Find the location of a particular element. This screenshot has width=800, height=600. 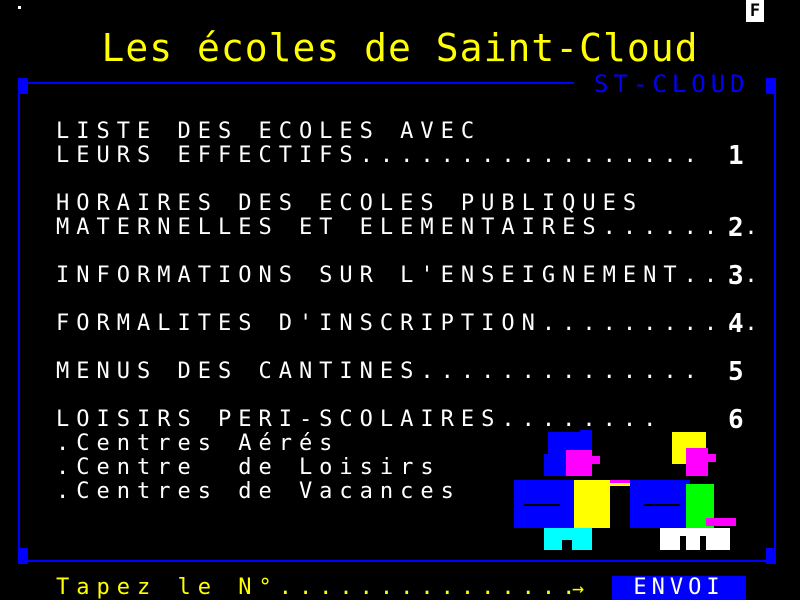

menu-item-4-number: 4 is located at coordinates (736, 324).